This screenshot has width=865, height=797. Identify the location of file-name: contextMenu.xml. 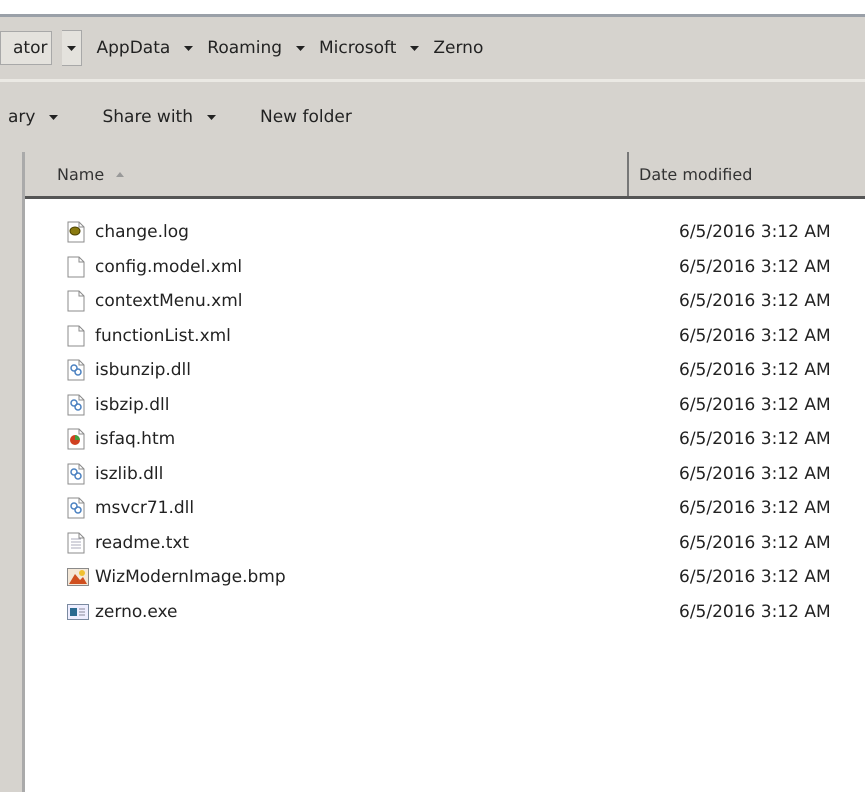
(168, 301).